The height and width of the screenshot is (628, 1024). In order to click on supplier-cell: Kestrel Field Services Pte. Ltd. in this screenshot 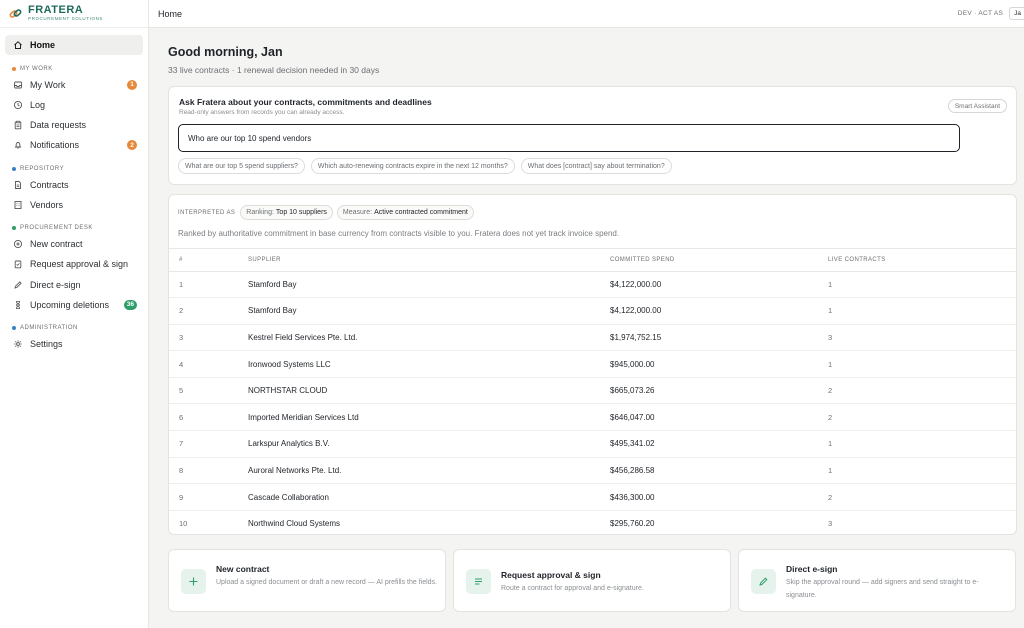, I will do `click(429, 338)`.